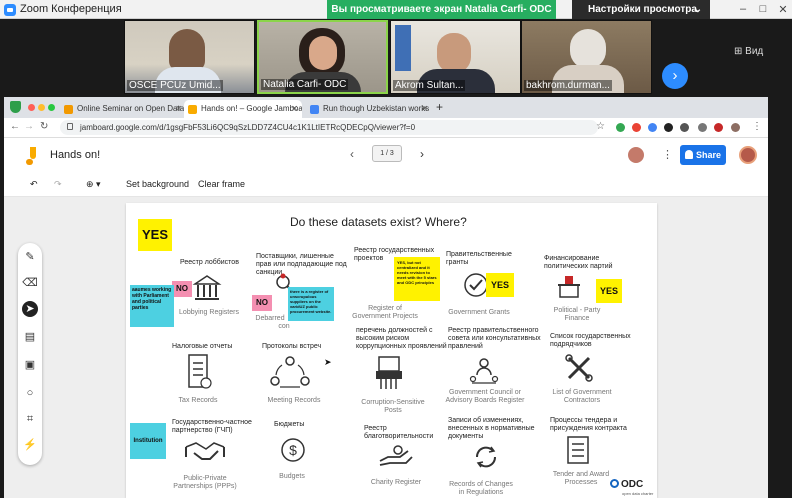 Image resolution: width=792 pixels, height=498 pixels. What do you see at coordinates (68, 109) in the screenshot?
I see `favicon-icon` at bounding box center [68, 109].